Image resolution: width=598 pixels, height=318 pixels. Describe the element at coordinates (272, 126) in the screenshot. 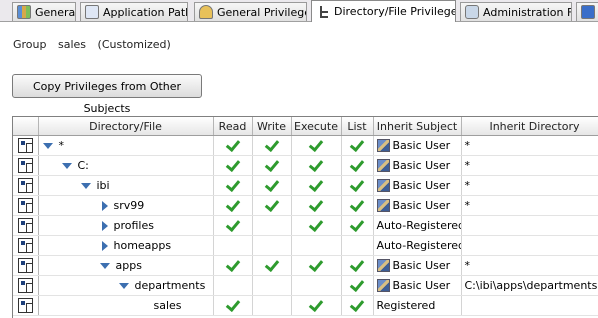

I see `column-header-write: Write` at that location.